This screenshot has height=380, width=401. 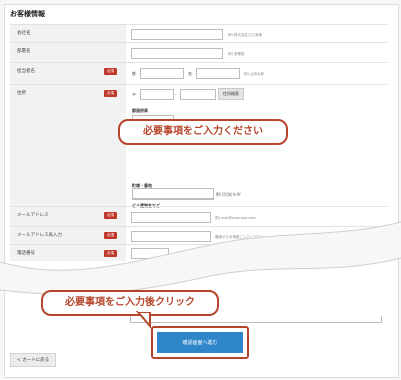 I want to click on submit-highlight: 確認画面へ進む, so click(x=200, y=342).